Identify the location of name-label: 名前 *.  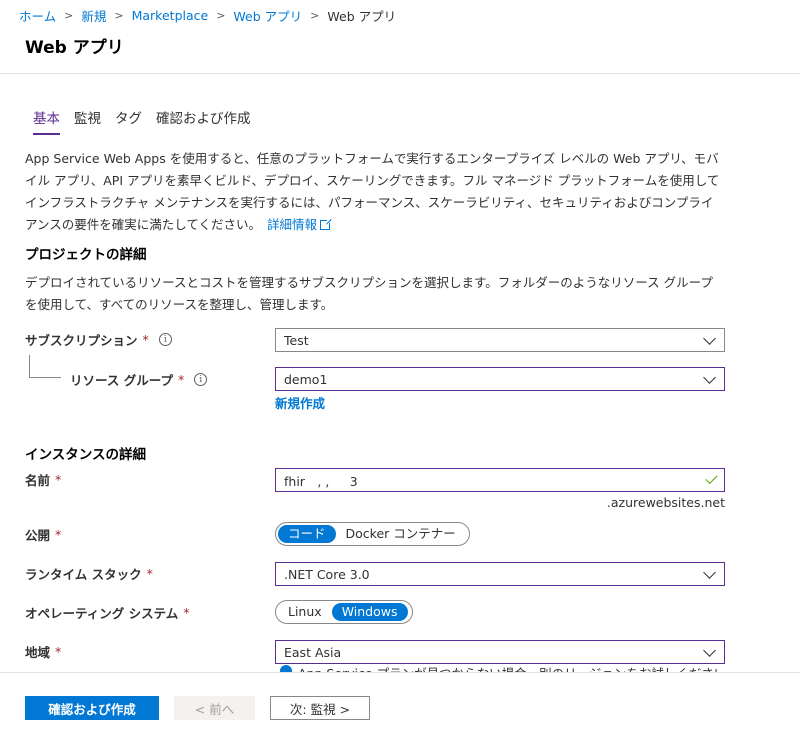
(43, 479).